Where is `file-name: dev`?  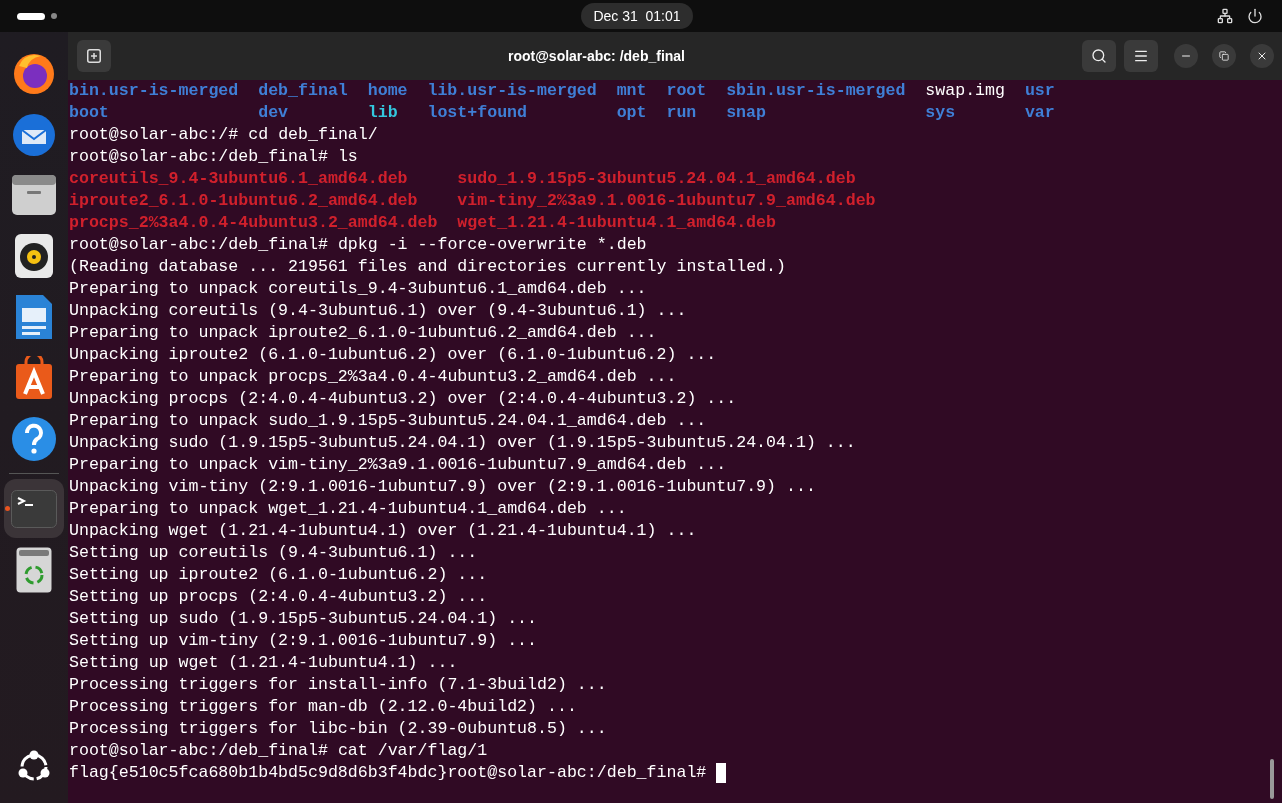
file-name: dev is located at coordinates (273, 112).